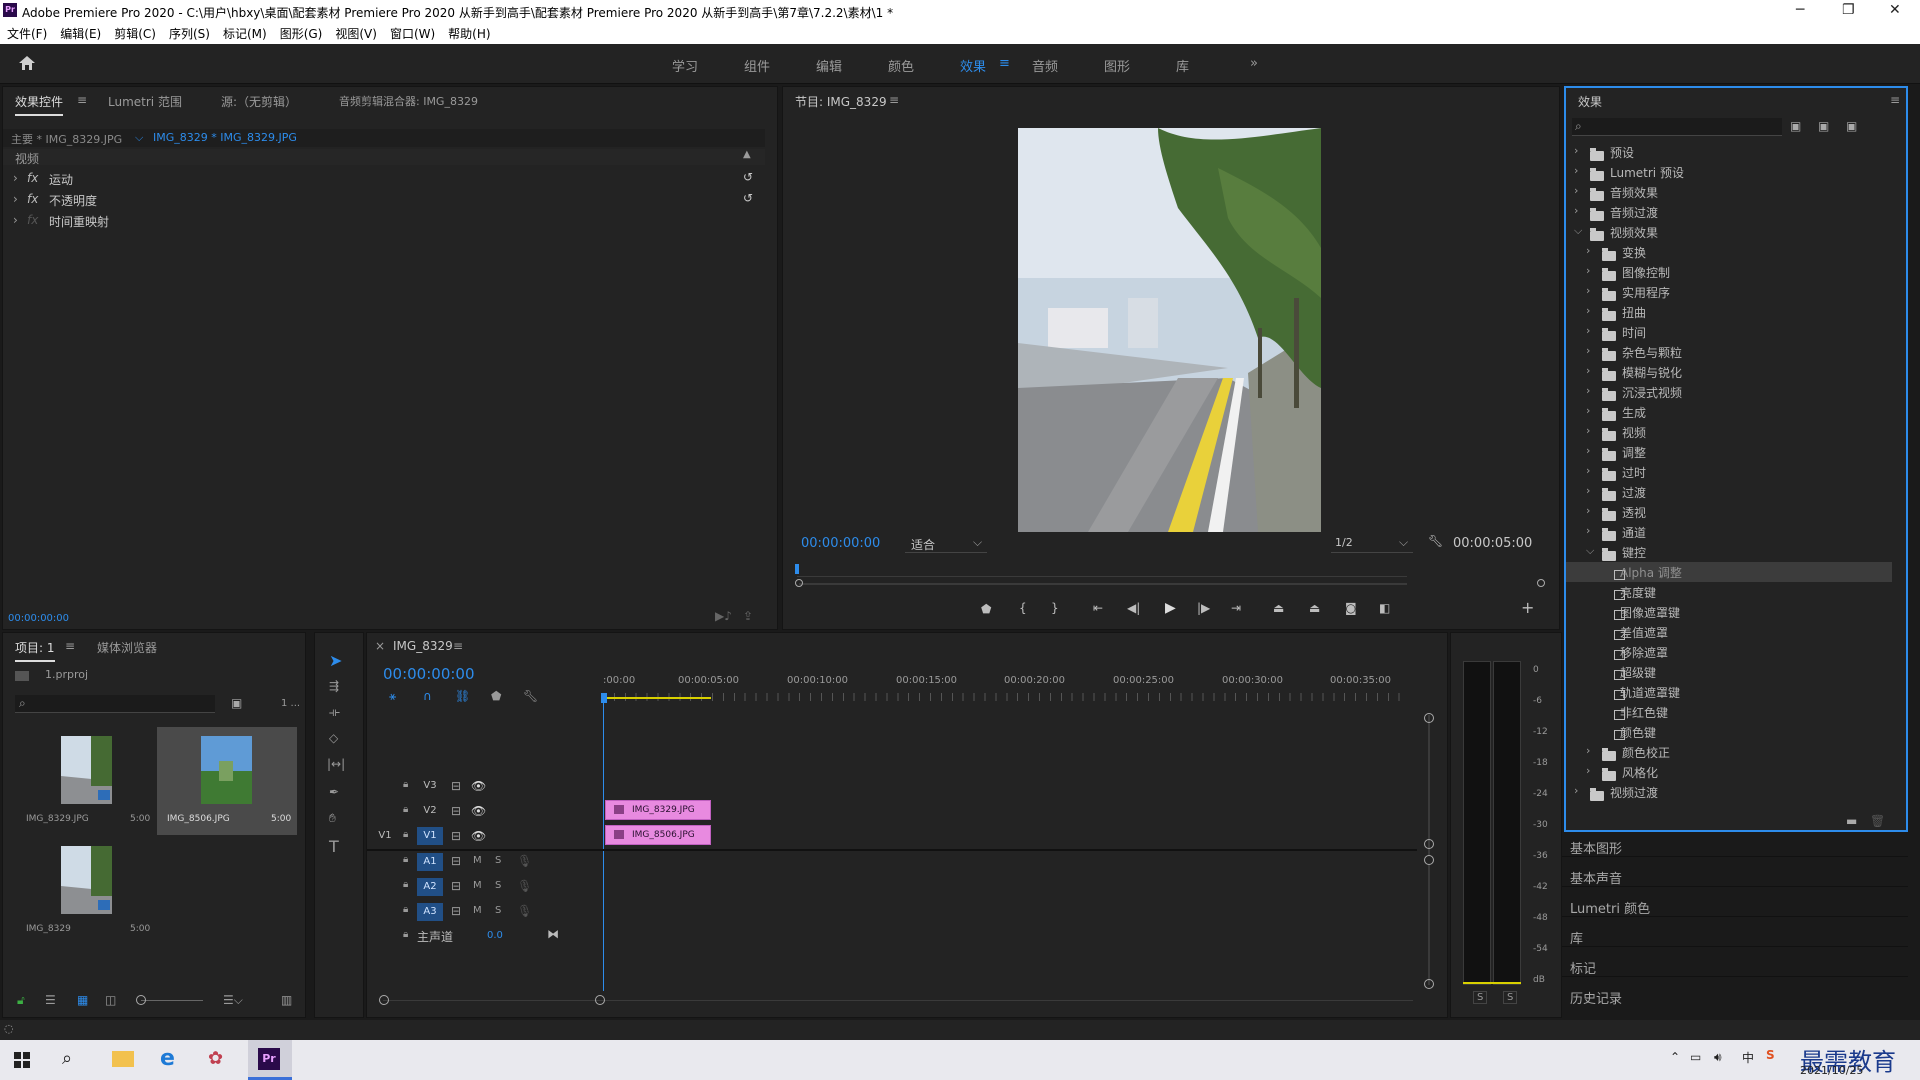  I want to click on master-clip-label: 主要 * IMG_8329.JPG, so click(66, 139).